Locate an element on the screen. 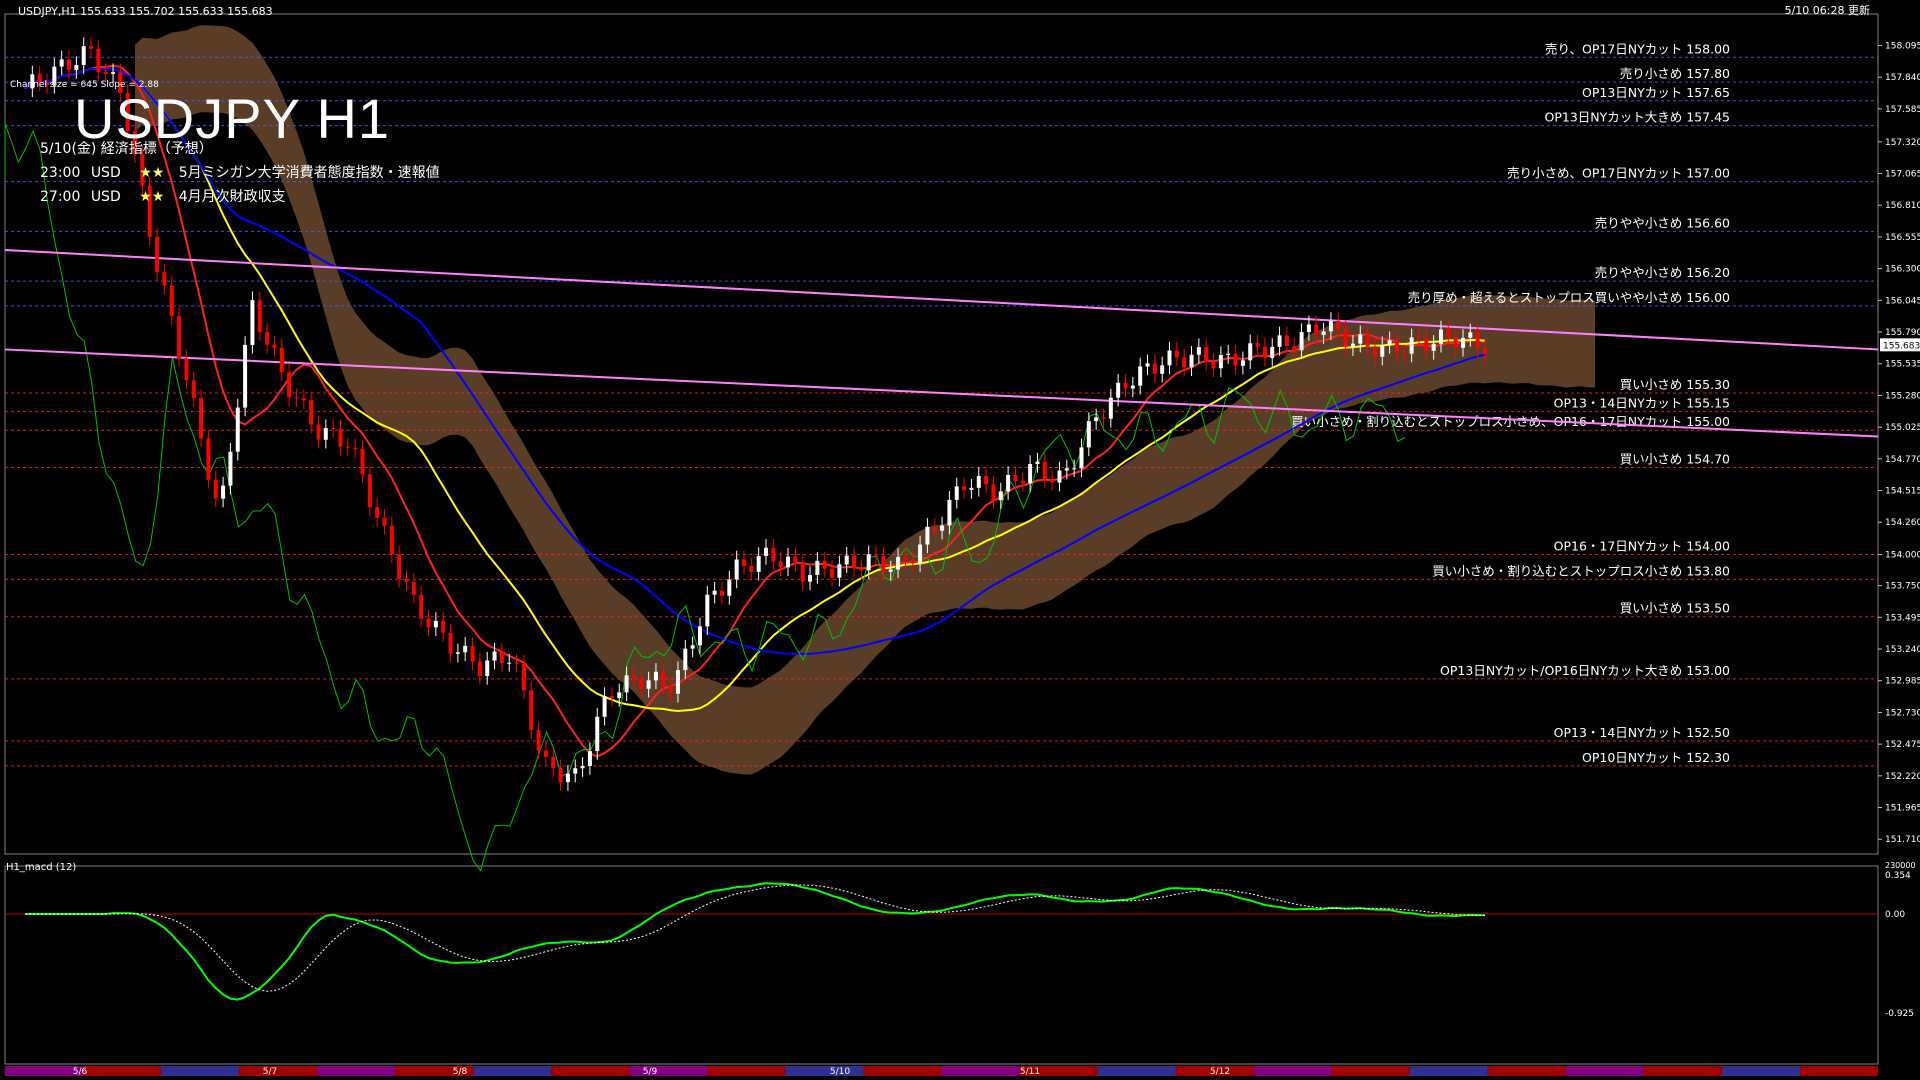 The image size is (1920, 1080). level-label: 買い小さめ・割り込むとストップロス小さめ 153.80 is located at coordinates (1581, 570).